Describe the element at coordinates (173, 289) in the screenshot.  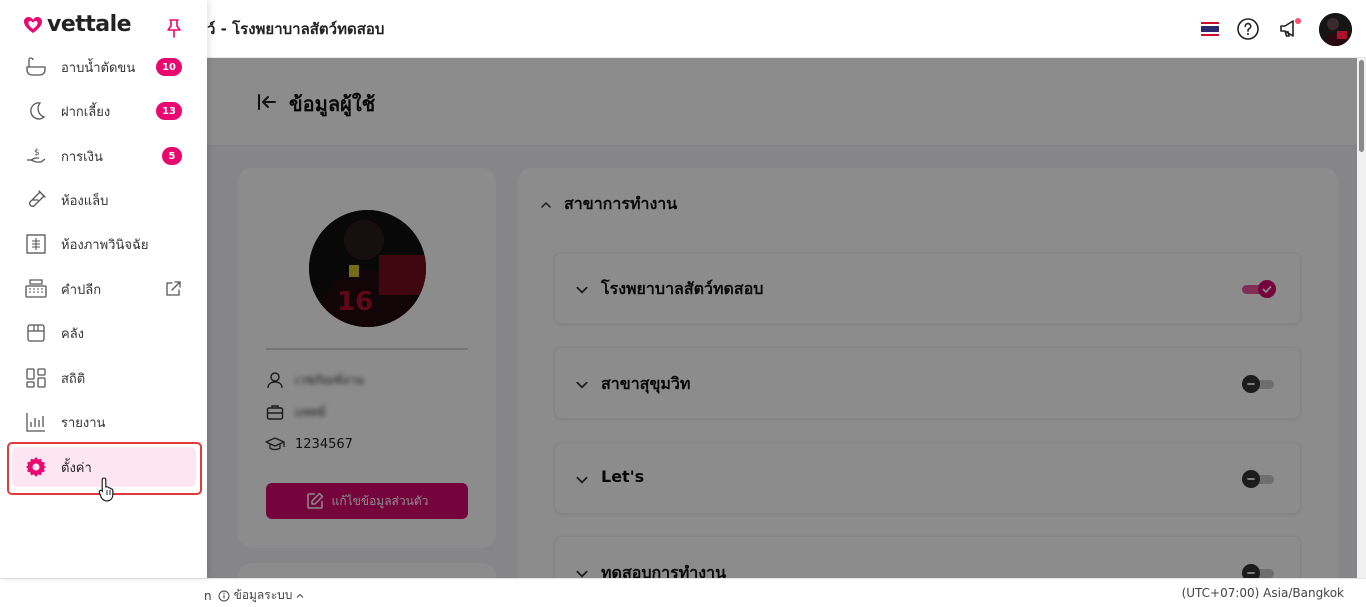
I see `external-link-icon` at that location.